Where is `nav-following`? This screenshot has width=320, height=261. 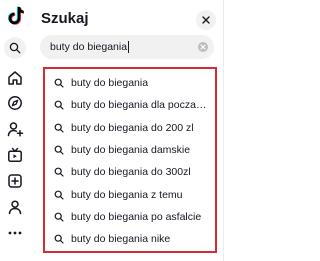
nav-following is located at coordinates (15, 129).